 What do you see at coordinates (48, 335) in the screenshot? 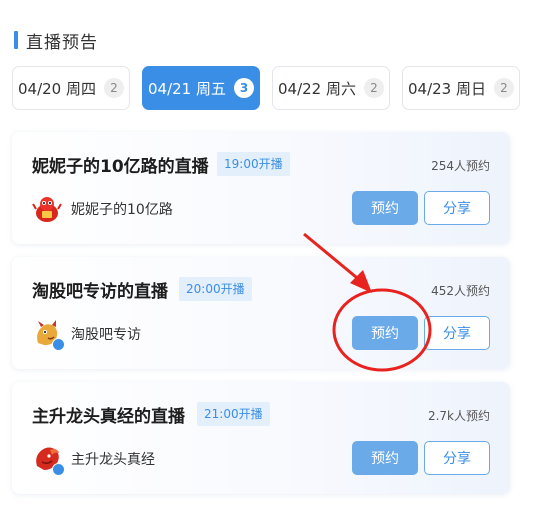
I see `dragon-avatar-icon` at bounding box center [48, 335].